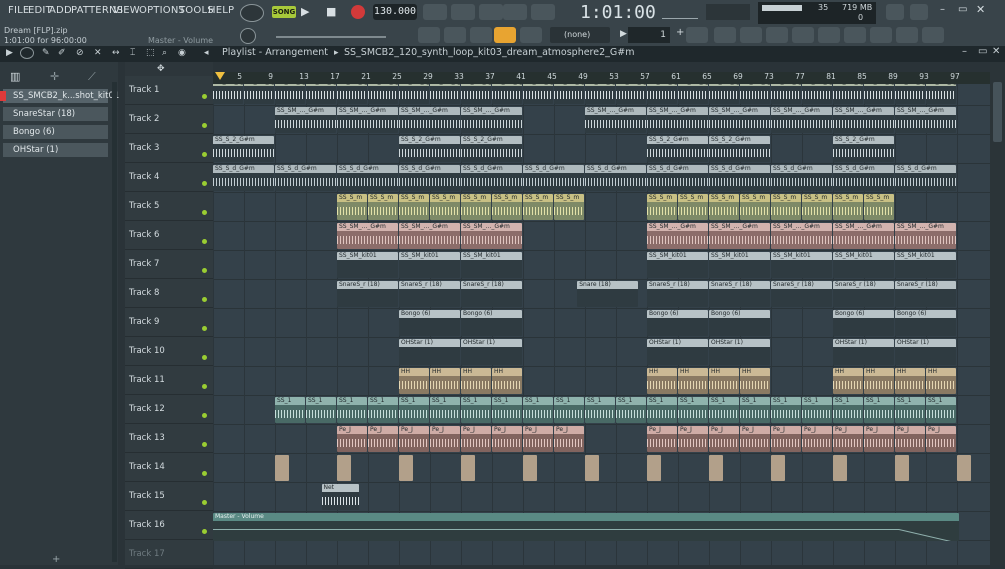  I want to click on track-header: Track 12, so click(169, 409).